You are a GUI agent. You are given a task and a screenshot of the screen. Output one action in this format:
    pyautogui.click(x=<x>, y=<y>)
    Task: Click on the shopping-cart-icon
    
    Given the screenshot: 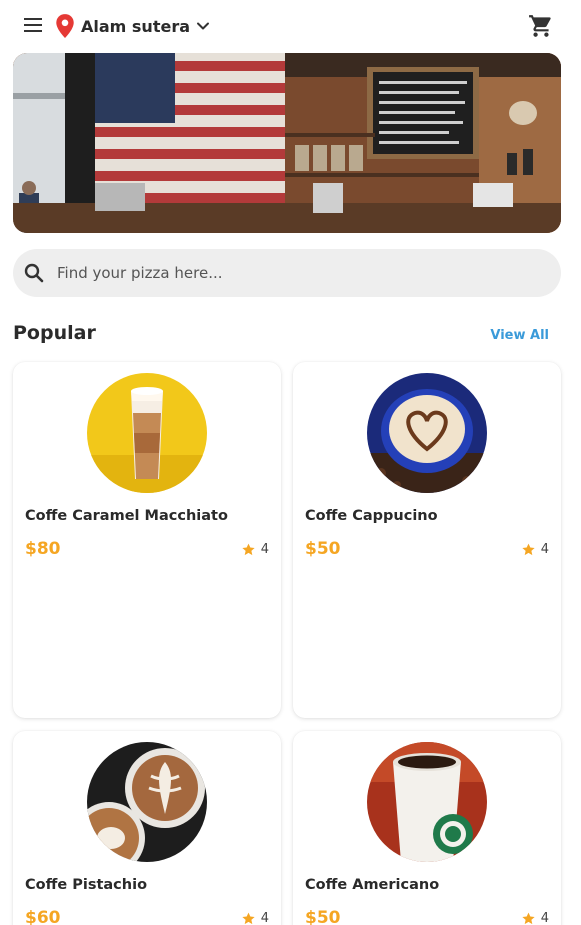 What is the action you would take?
    pyautogui.click(x=541, y=26)
    